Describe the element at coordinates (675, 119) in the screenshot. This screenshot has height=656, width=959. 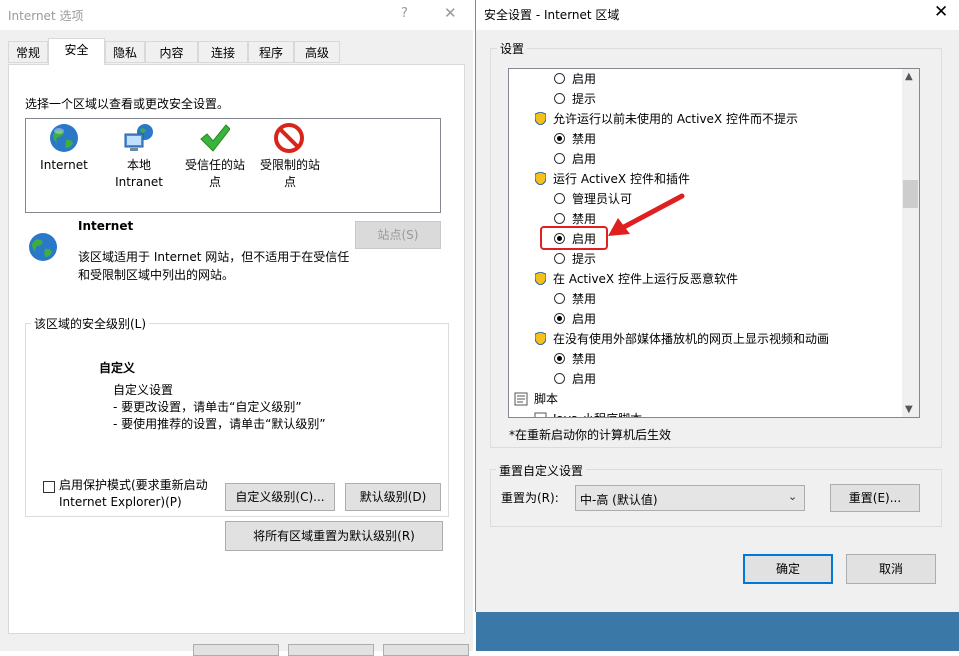
I see `setting-heading: 允许运行以前未使用的 ActiveX 控件而不提示` at that location.